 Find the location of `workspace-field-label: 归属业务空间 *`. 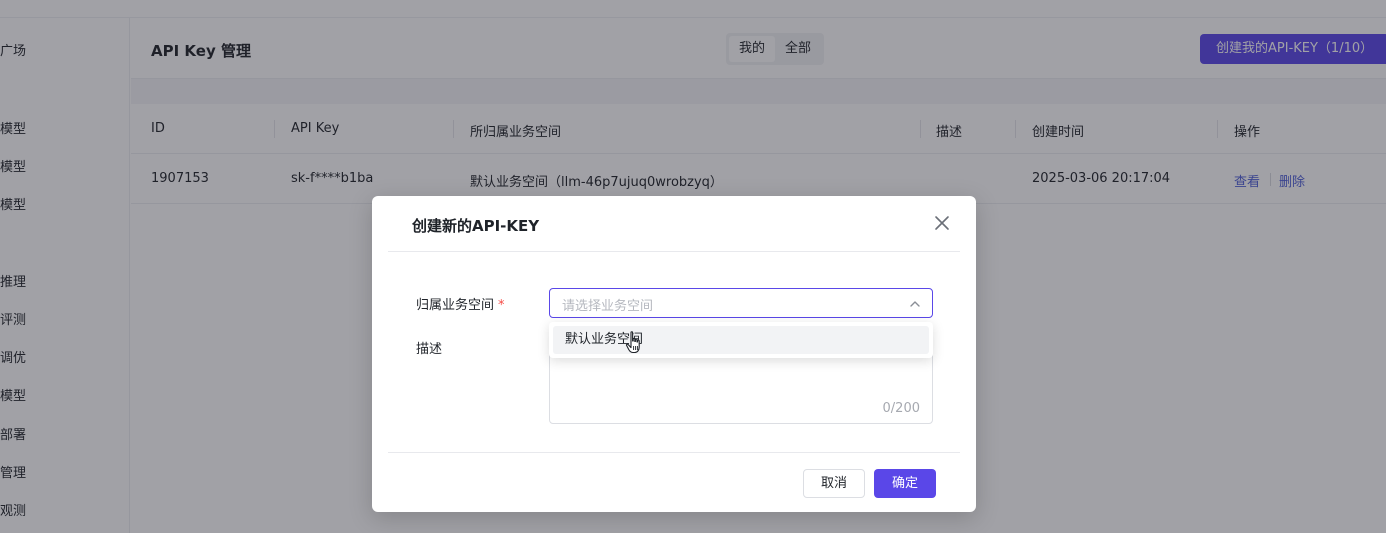

workspace-field-label: 归属业务空间 * is located at coordinates (460, 303).